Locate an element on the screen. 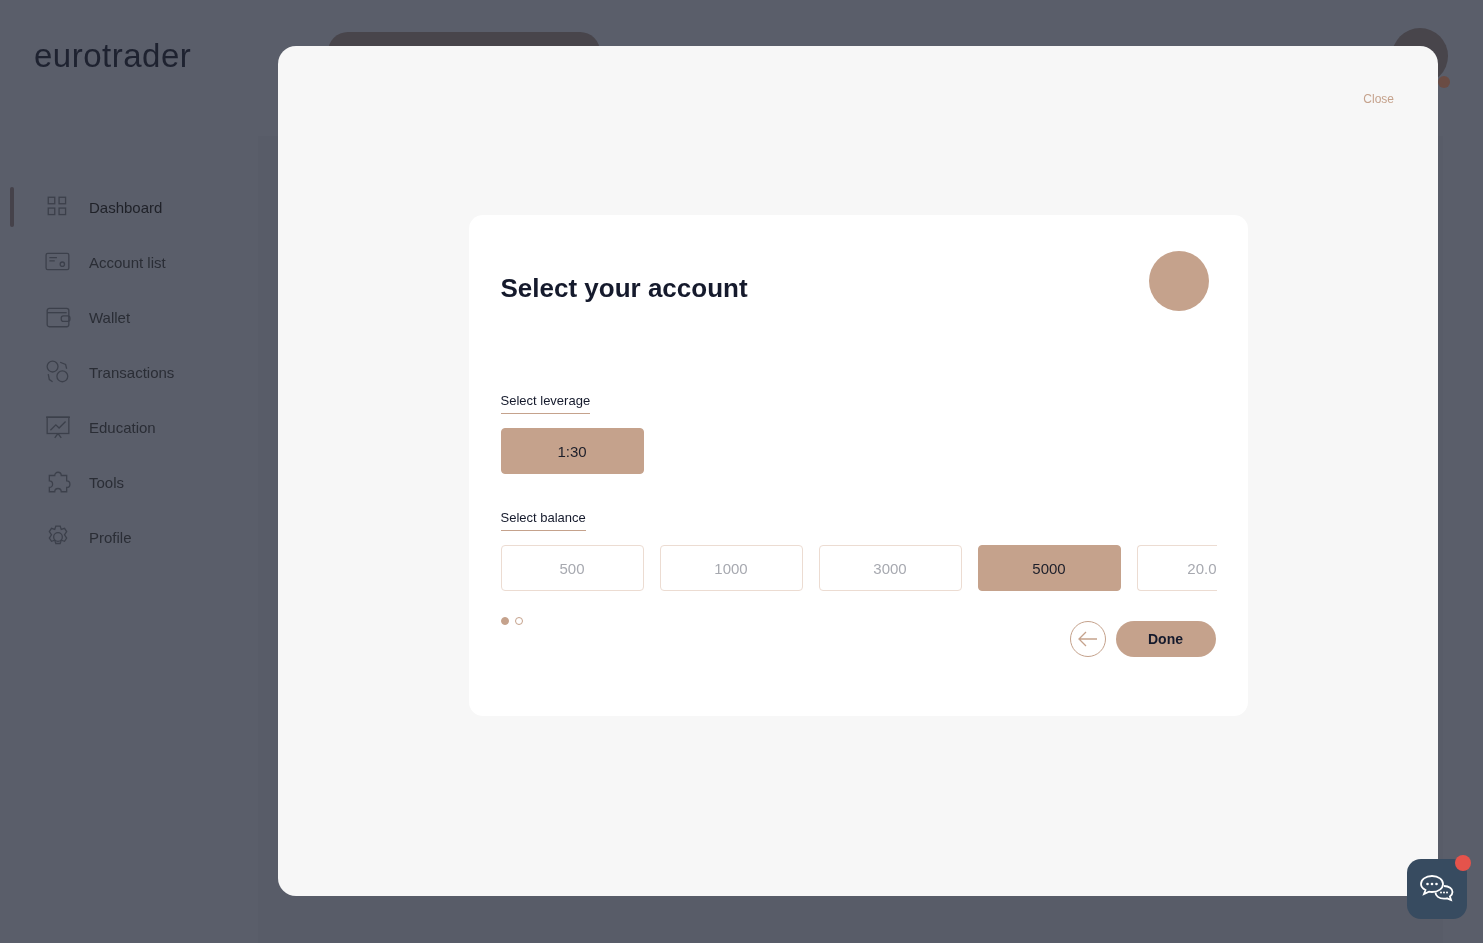  section-label: Select balance is located at coordinates (543, 520).